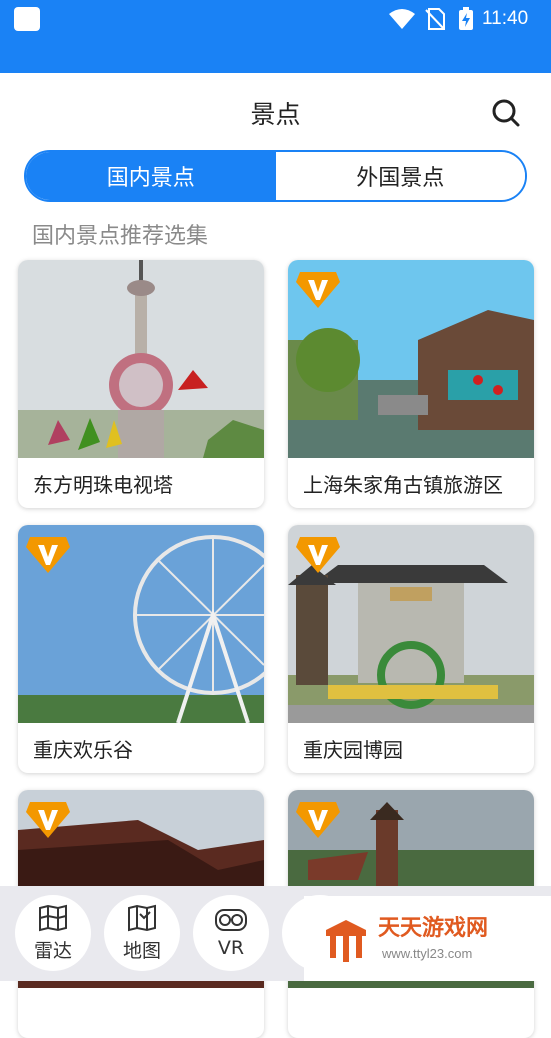 The width and height of the screenshot is (551, 1038). Describe the element at coordinates (353, 749) in the screenshot. I see `scenic-card-title: 重庆园博园` at that location.